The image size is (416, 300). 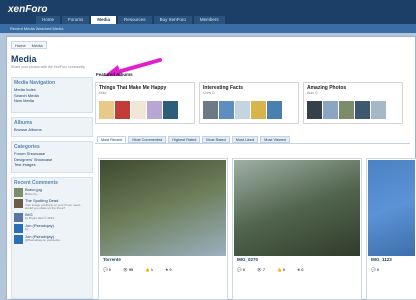 I want to click on nav-tab-resources: Resources, so click(x=135, y=20).